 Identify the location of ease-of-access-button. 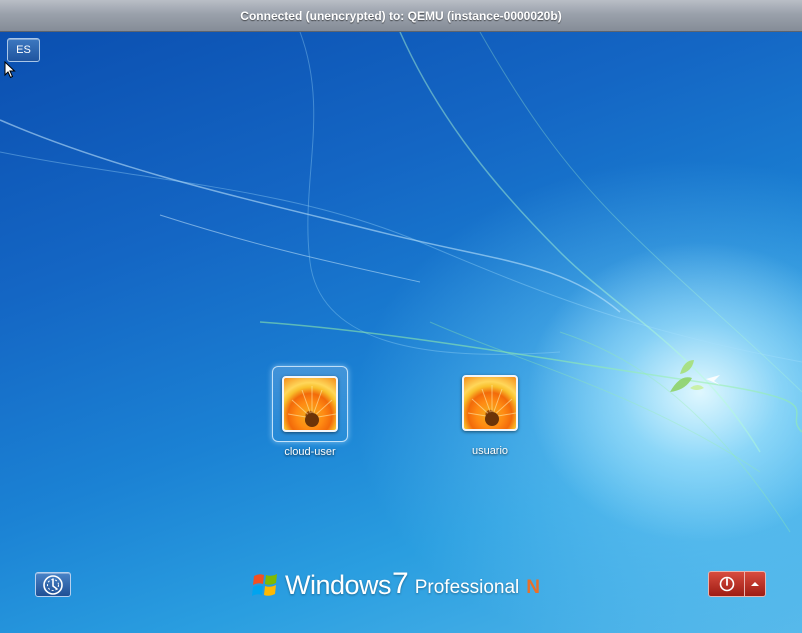
(53, 584).